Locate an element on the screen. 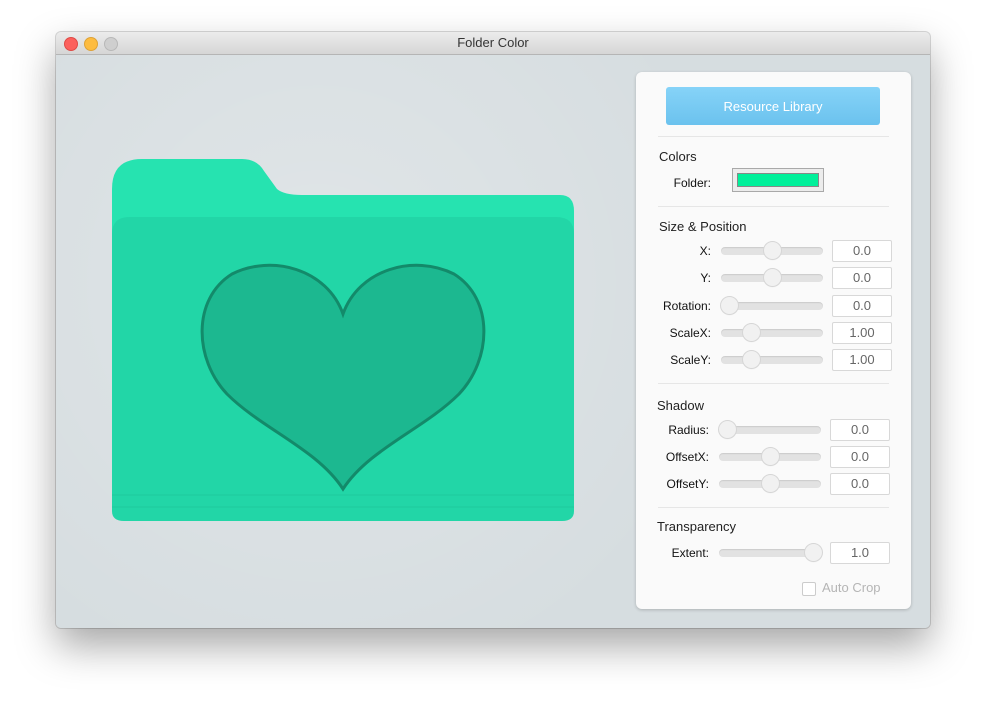  radius-label: Radius: is located at coordinates (688, 430).